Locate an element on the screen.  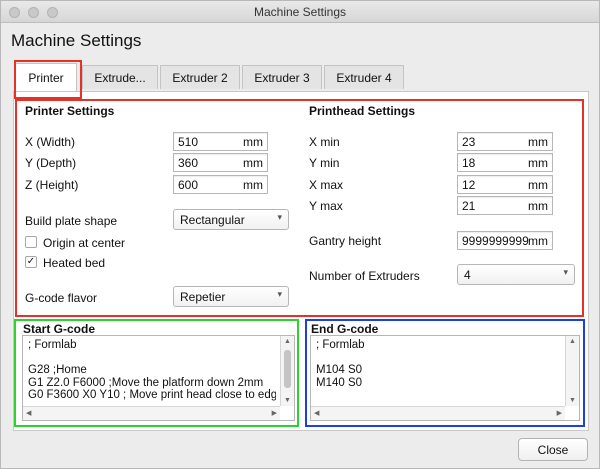
y-depth-unit: mm is located at coordinates (253, 163).